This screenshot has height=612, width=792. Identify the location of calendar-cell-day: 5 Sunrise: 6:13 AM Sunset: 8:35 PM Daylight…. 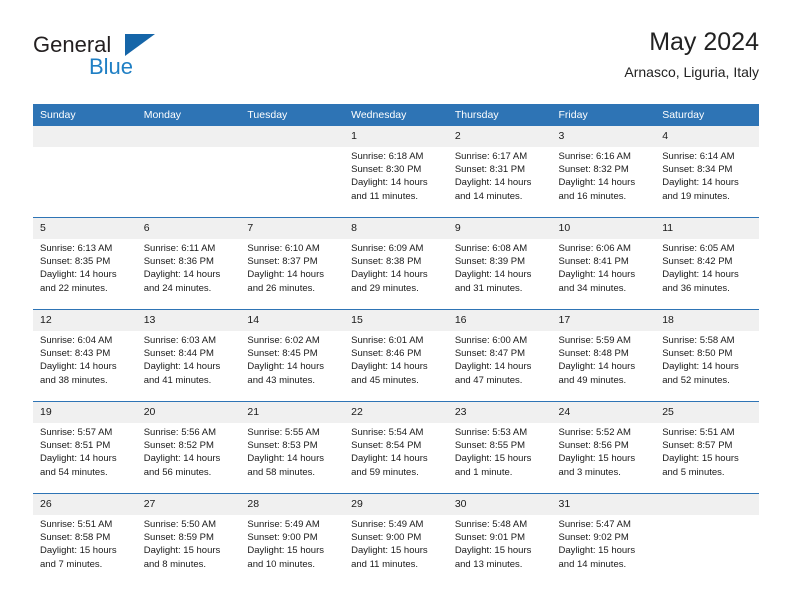
(85, 263).